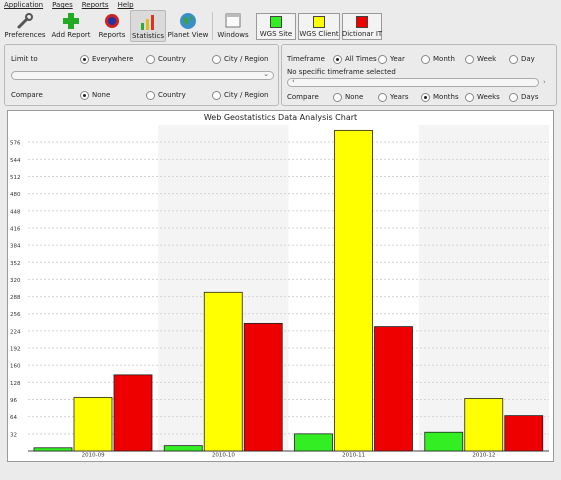  I want to click on tf-compare-days-radio, so click(513, 97).